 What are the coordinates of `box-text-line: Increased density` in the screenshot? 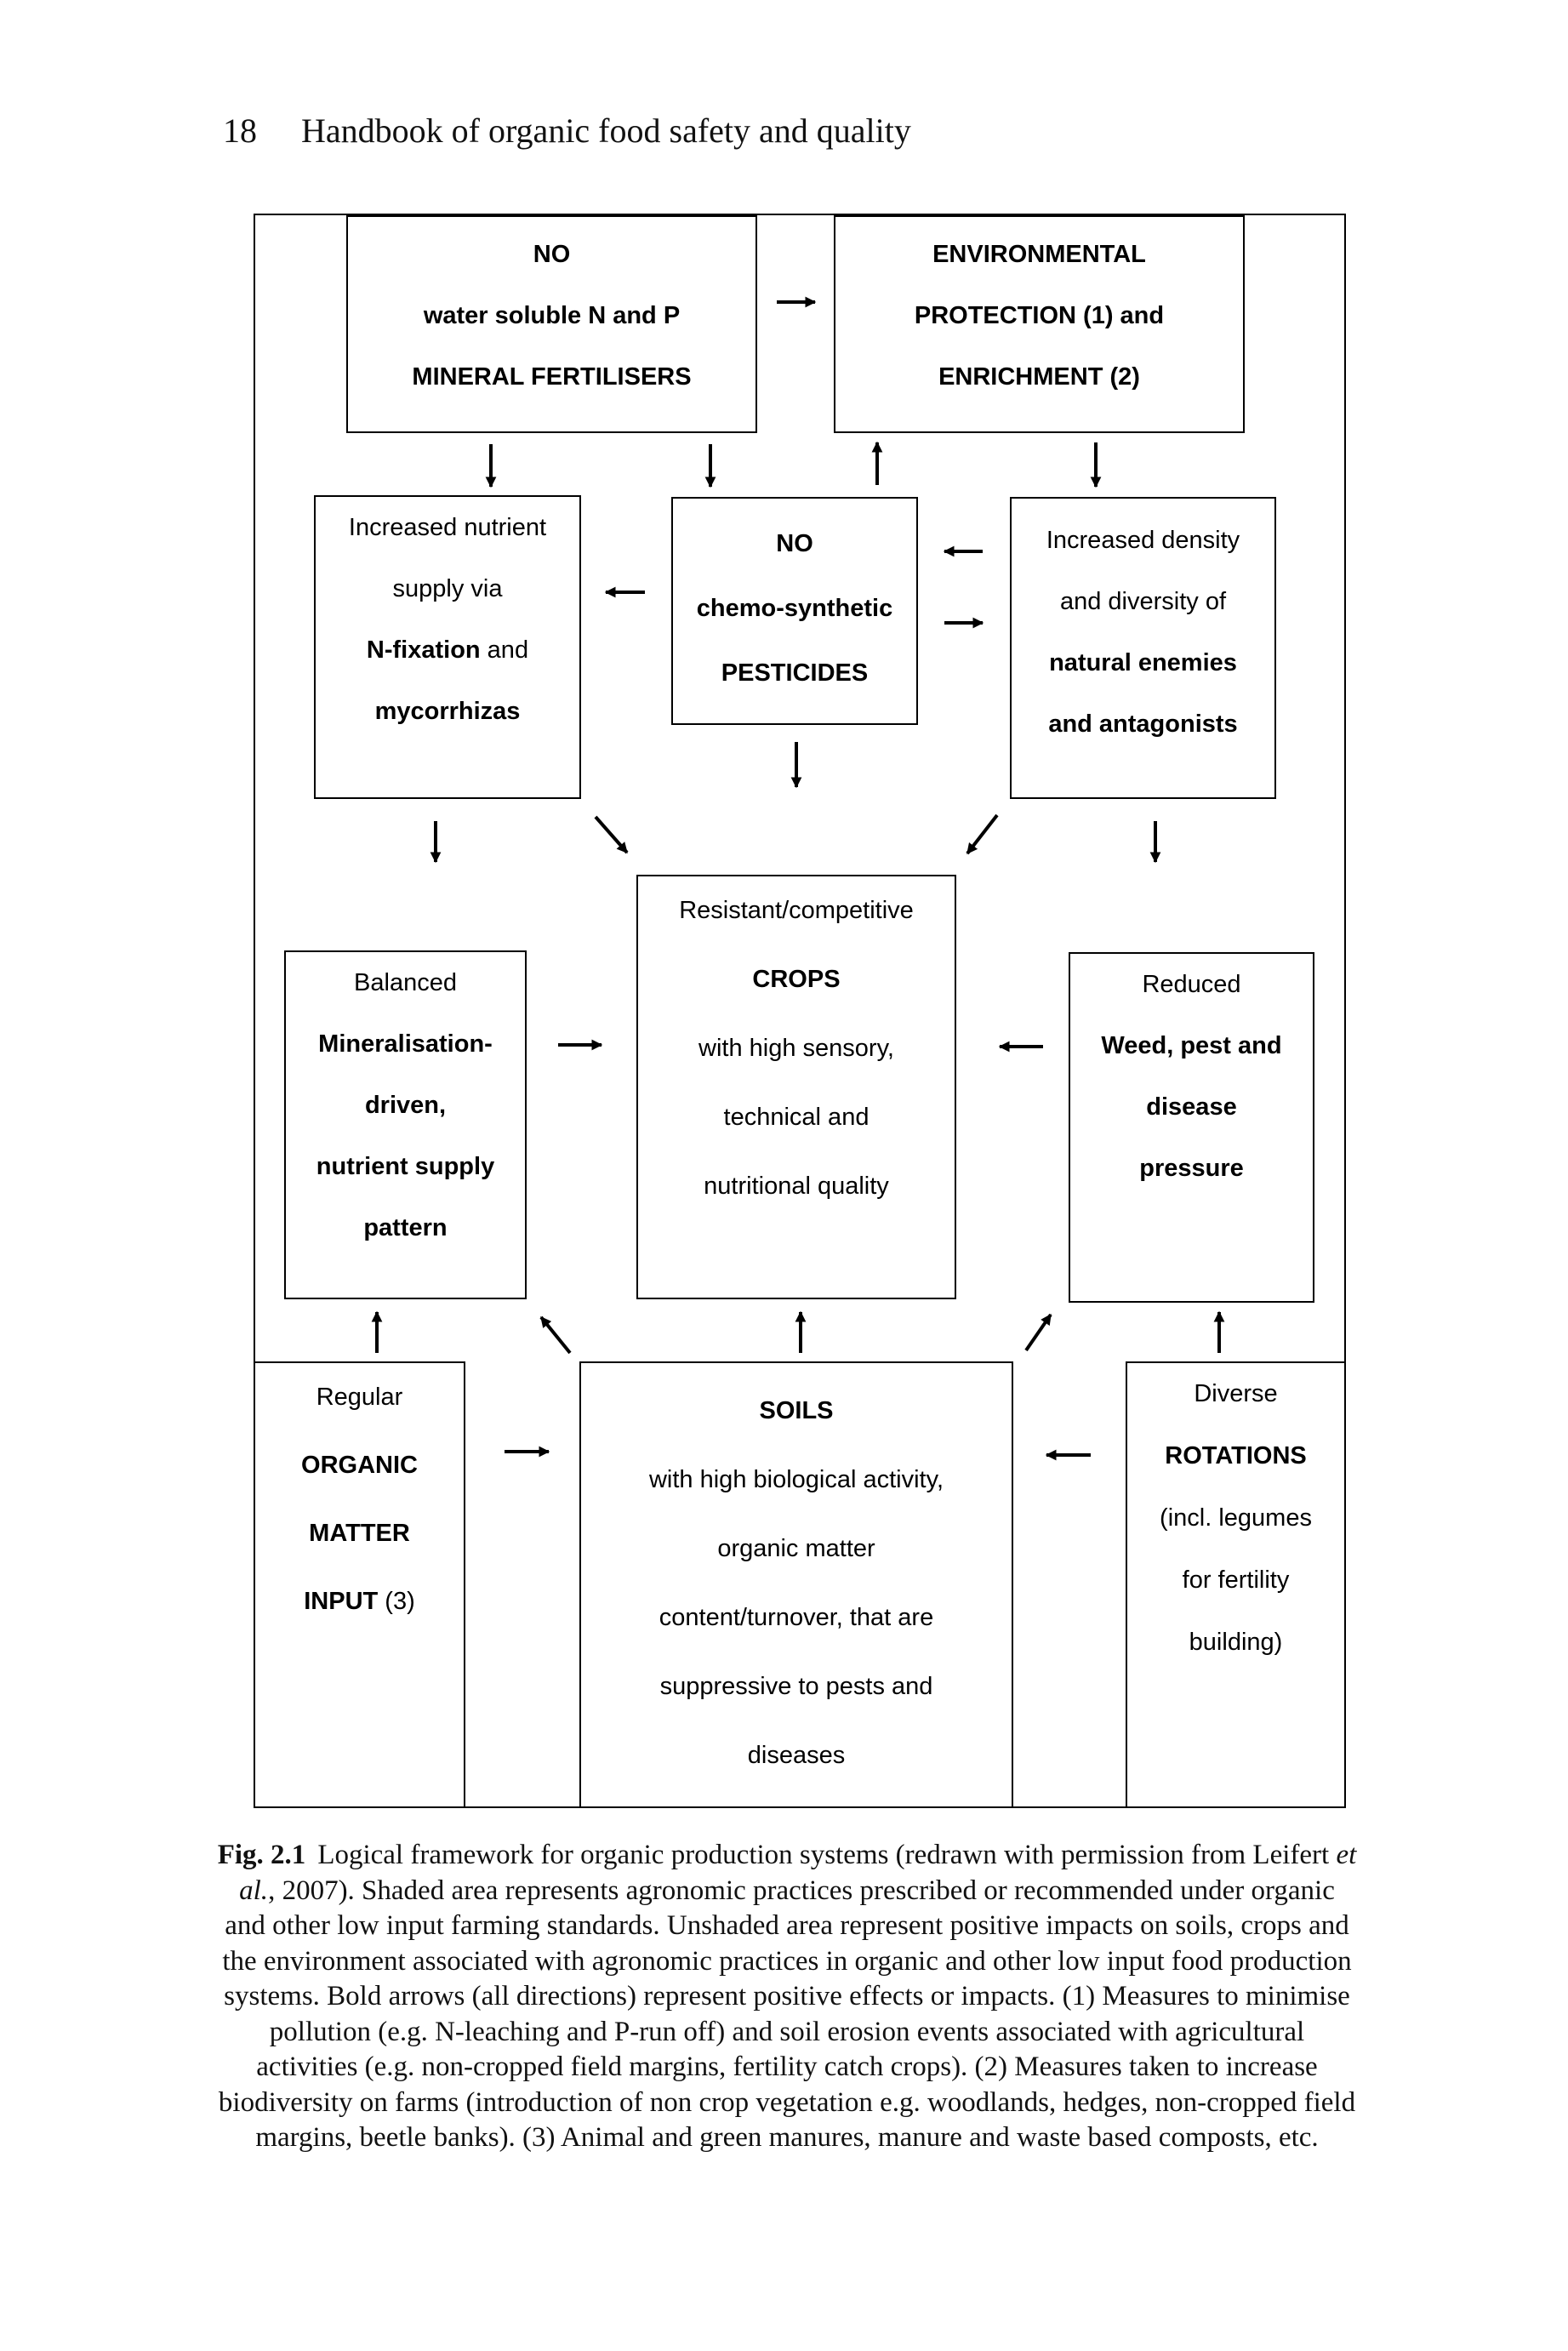 It's located at (1143, 540).